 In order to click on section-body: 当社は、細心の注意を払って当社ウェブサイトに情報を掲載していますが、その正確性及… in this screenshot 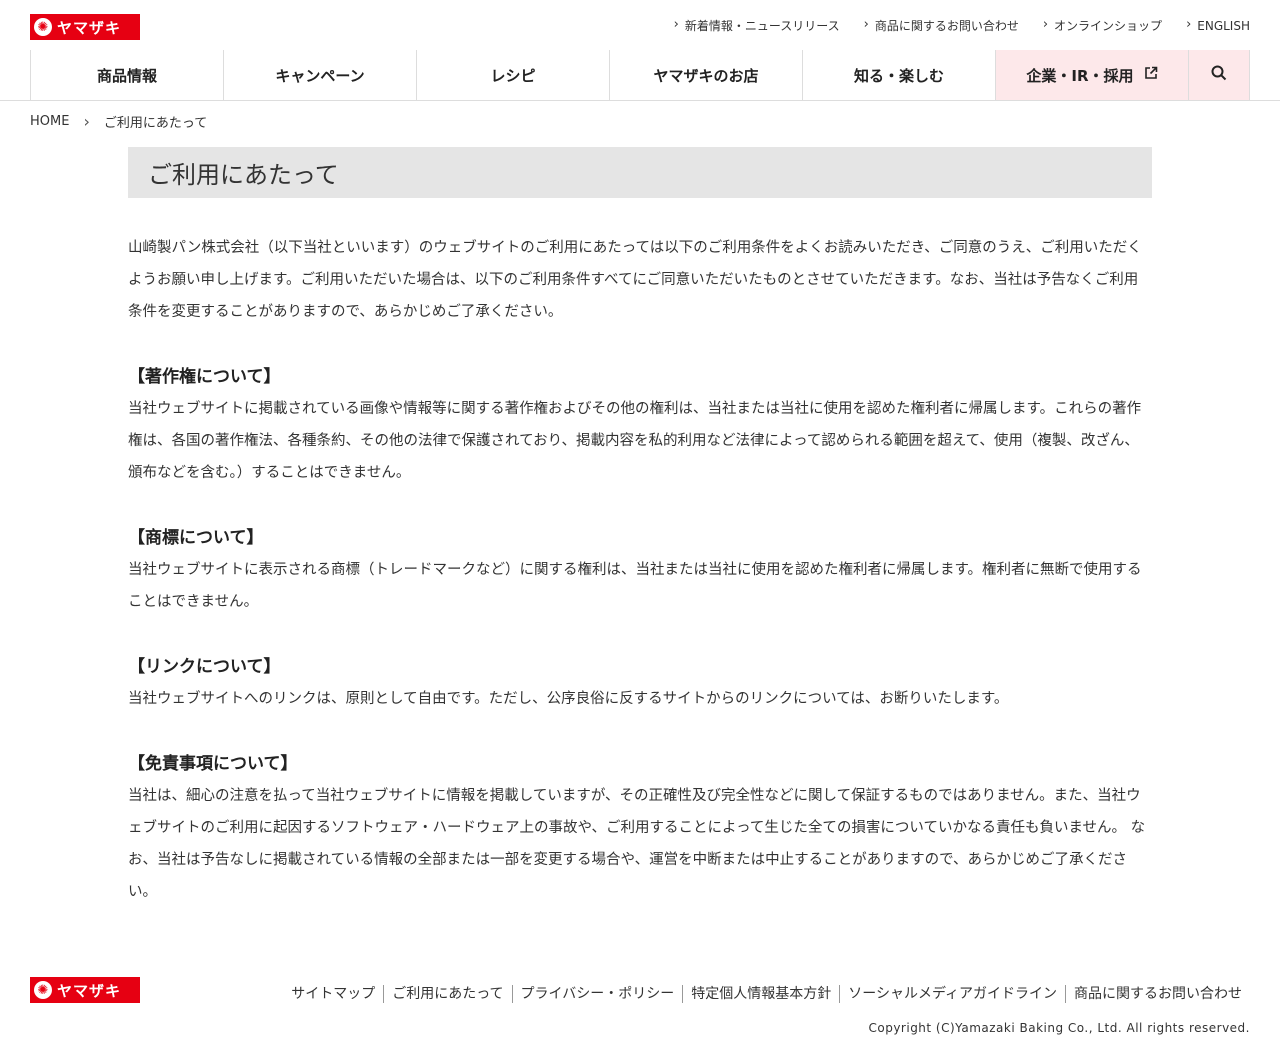, I will do `click(637, 844)`.